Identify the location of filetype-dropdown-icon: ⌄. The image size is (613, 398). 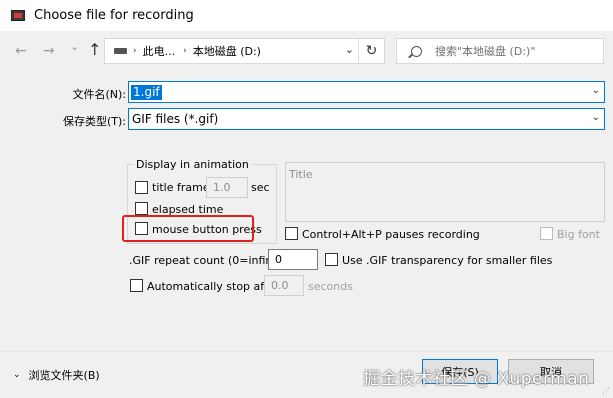
(596, 117).